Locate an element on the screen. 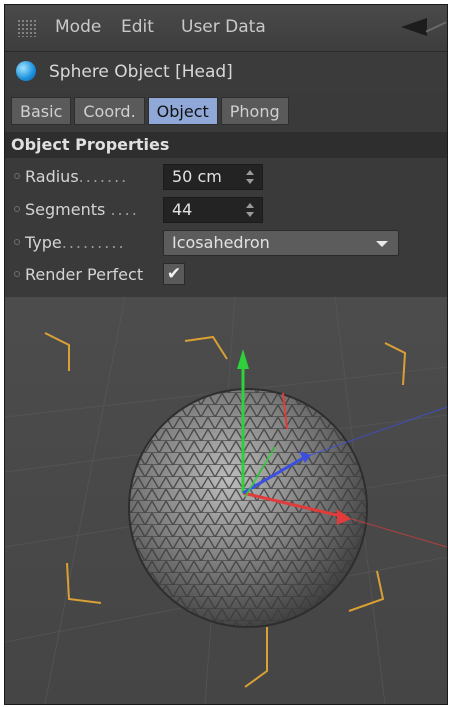  sphere-icon is located at coordinates (26, 71).